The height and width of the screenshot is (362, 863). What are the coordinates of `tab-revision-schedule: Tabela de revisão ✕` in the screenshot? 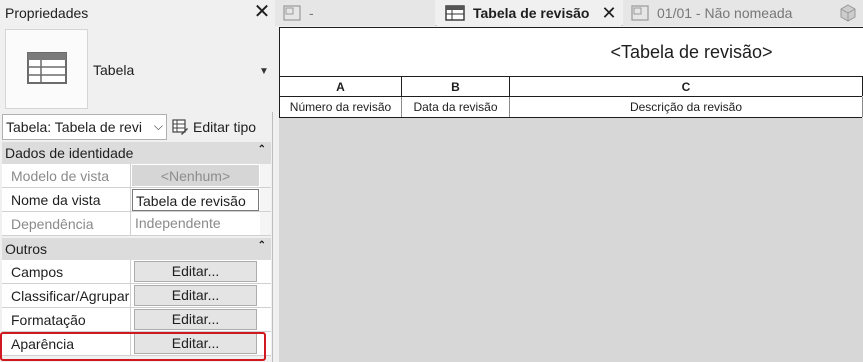 It's located at (529, 13).